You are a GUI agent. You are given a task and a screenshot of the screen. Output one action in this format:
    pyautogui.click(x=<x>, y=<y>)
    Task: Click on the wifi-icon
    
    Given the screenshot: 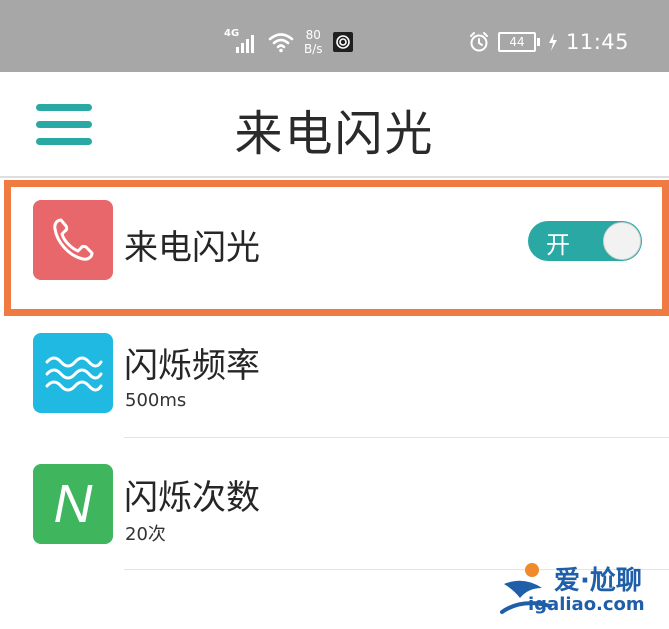 What is the action you would take?
    pyautogui.click(x=281, y=43)
    